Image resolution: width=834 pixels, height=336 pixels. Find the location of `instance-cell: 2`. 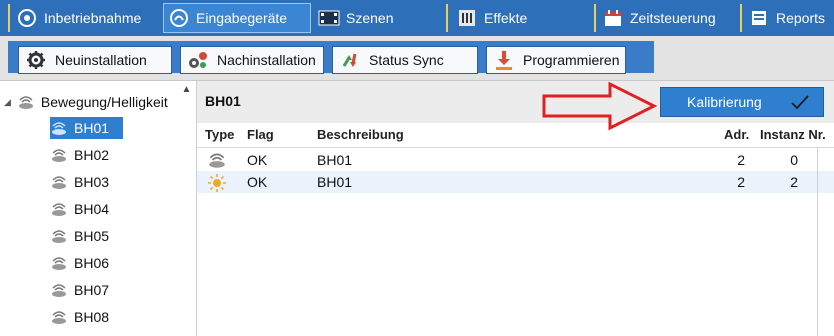

instance-cell: 2 is located at coordinates (794, 182).